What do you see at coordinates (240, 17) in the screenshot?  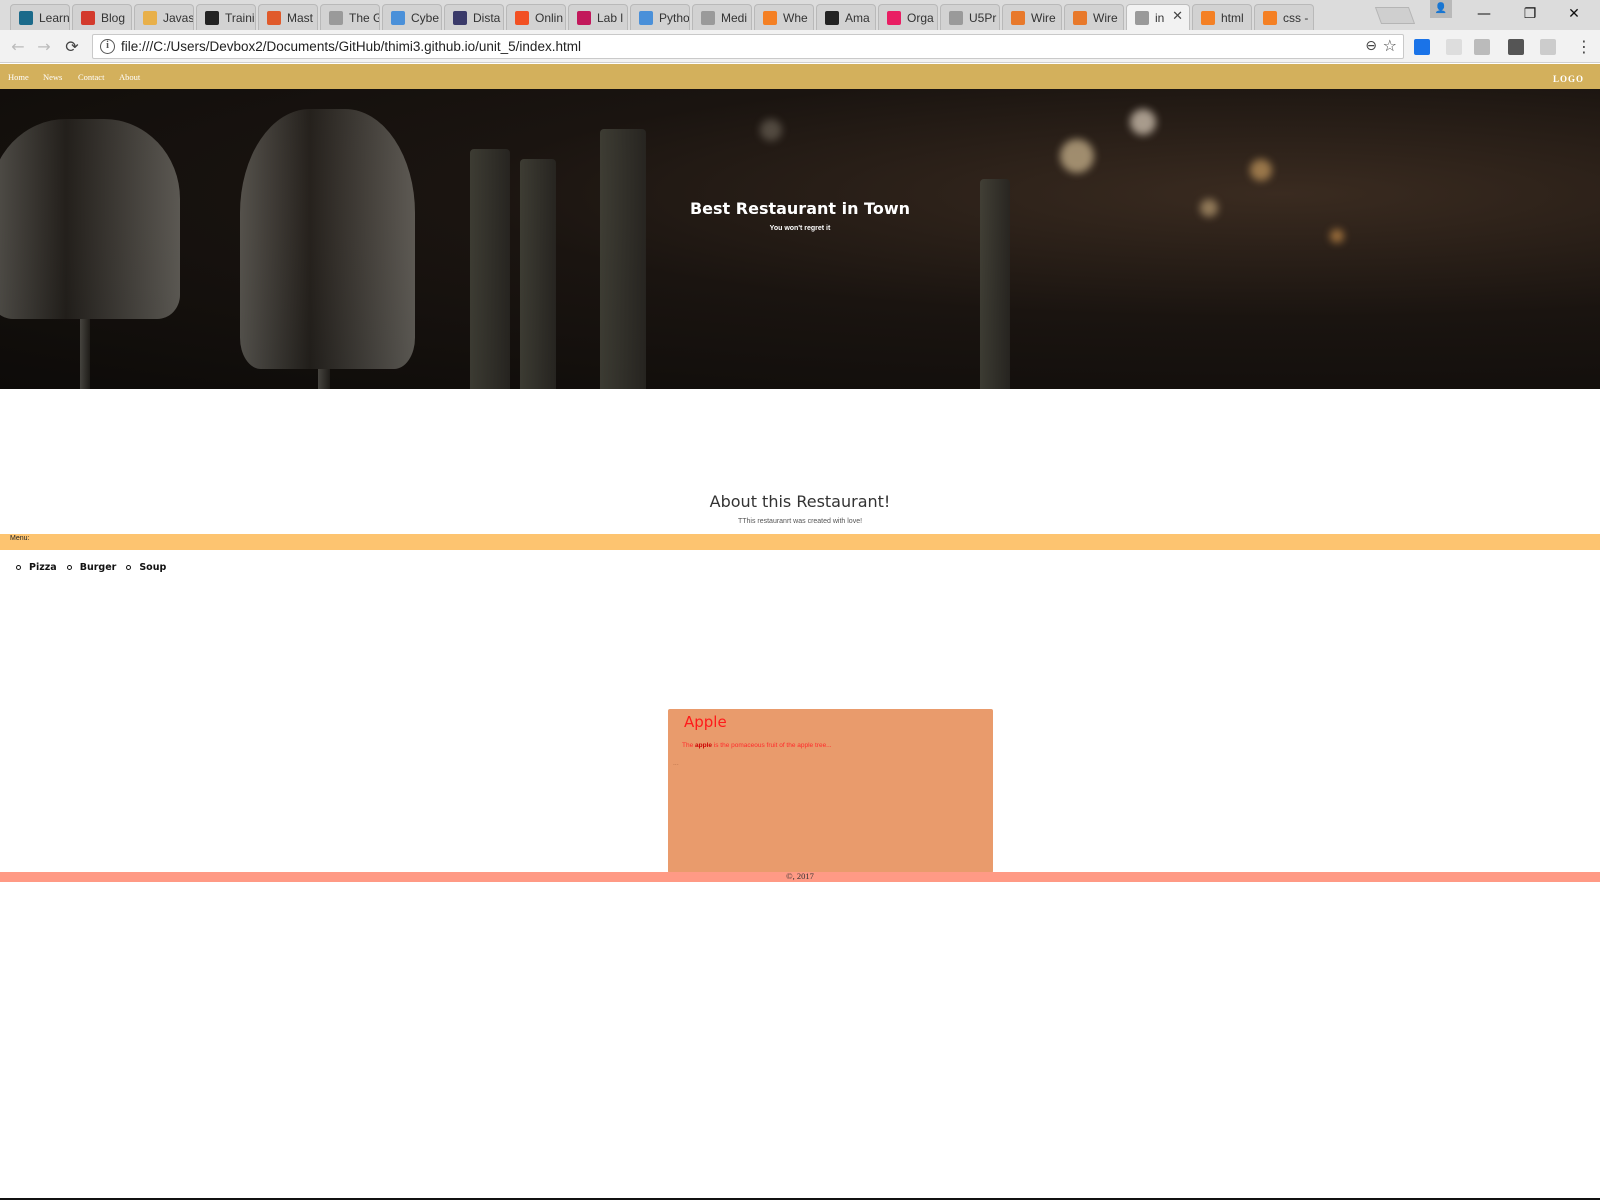 I see `tab-title: Trainin` at bounding box center [240, 17].